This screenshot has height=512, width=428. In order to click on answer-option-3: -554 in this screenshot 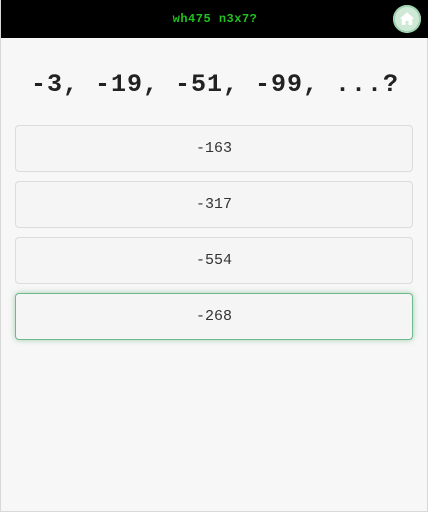, I will do `click(214, 260)`.